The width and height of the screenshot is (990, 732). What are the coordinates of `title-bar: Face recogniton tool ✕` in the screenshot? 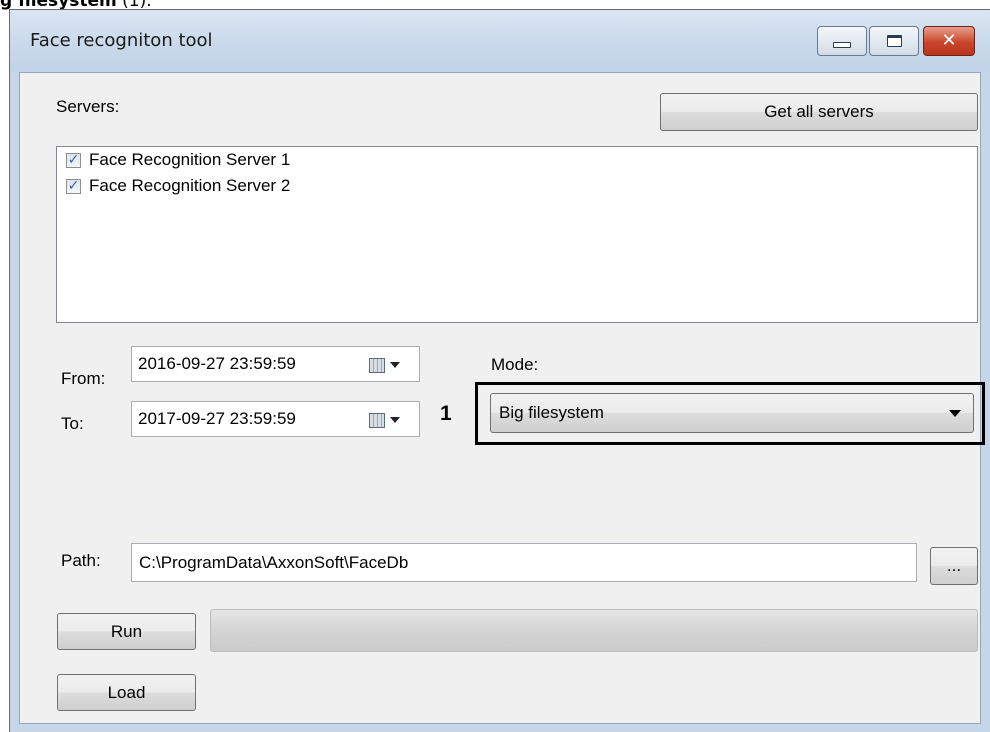 It's located at (500, 41).